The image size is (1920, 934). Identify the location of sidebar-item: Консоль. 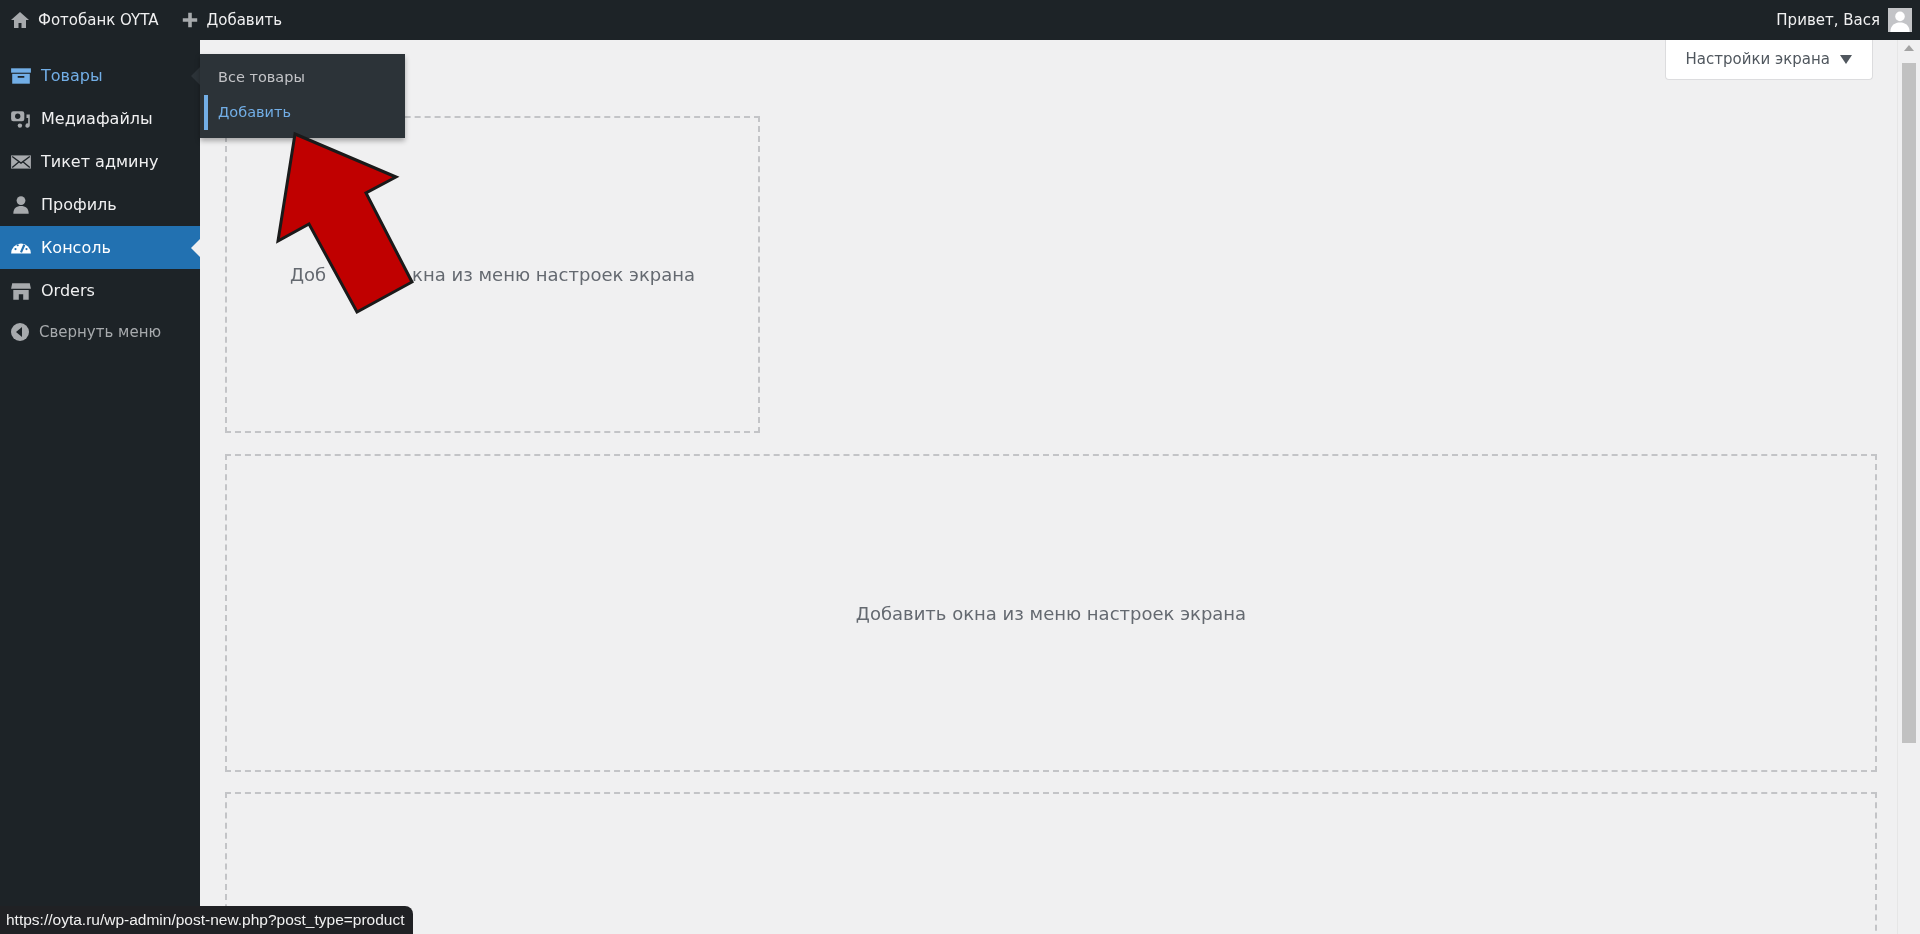
(100, 247).